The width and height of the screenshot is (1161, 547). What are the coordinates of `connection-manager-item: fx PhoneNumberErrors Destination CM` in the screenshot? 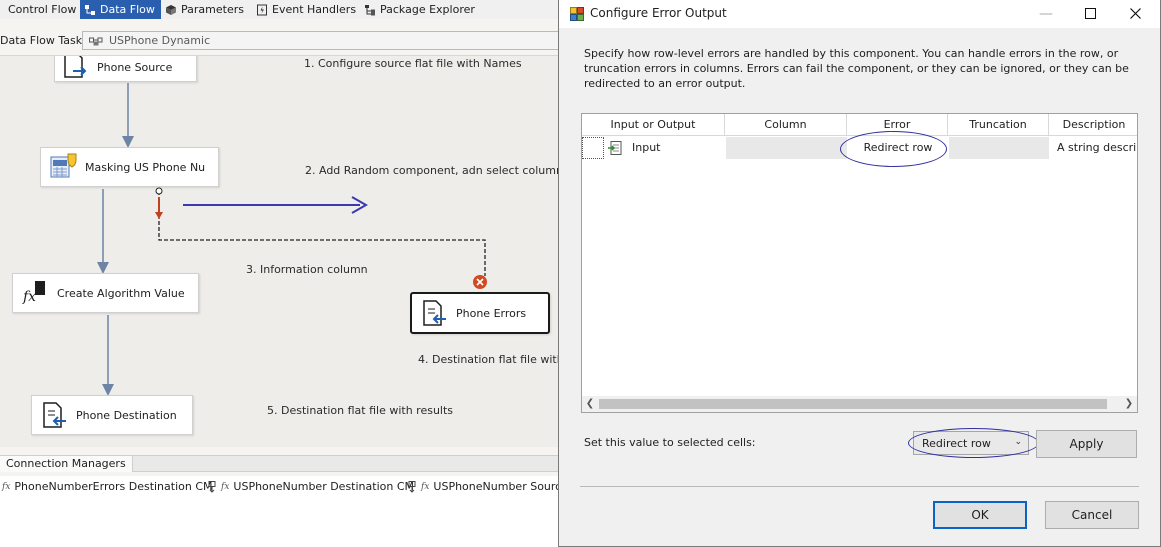 It's located at (107, 486).